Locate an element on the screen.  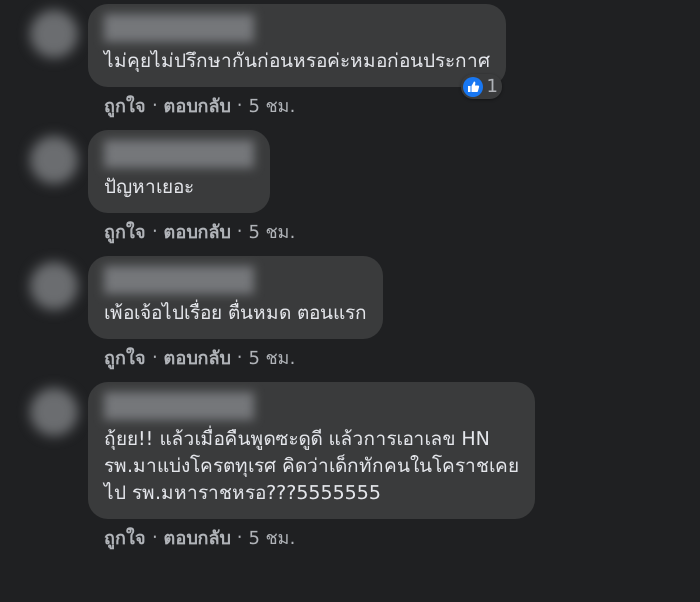
comment-text: ปัญหาเยอะ is located at coordinates (149, 187).